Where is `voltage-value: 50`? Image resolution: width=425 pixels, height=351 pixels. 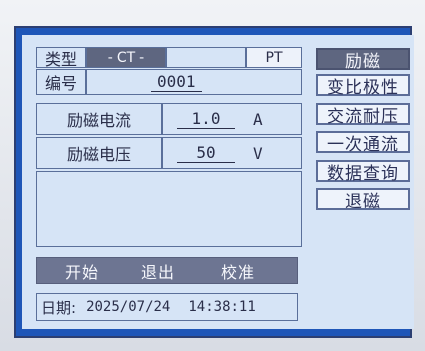 voltage-value: 50 is located at coordinates (206, 153).